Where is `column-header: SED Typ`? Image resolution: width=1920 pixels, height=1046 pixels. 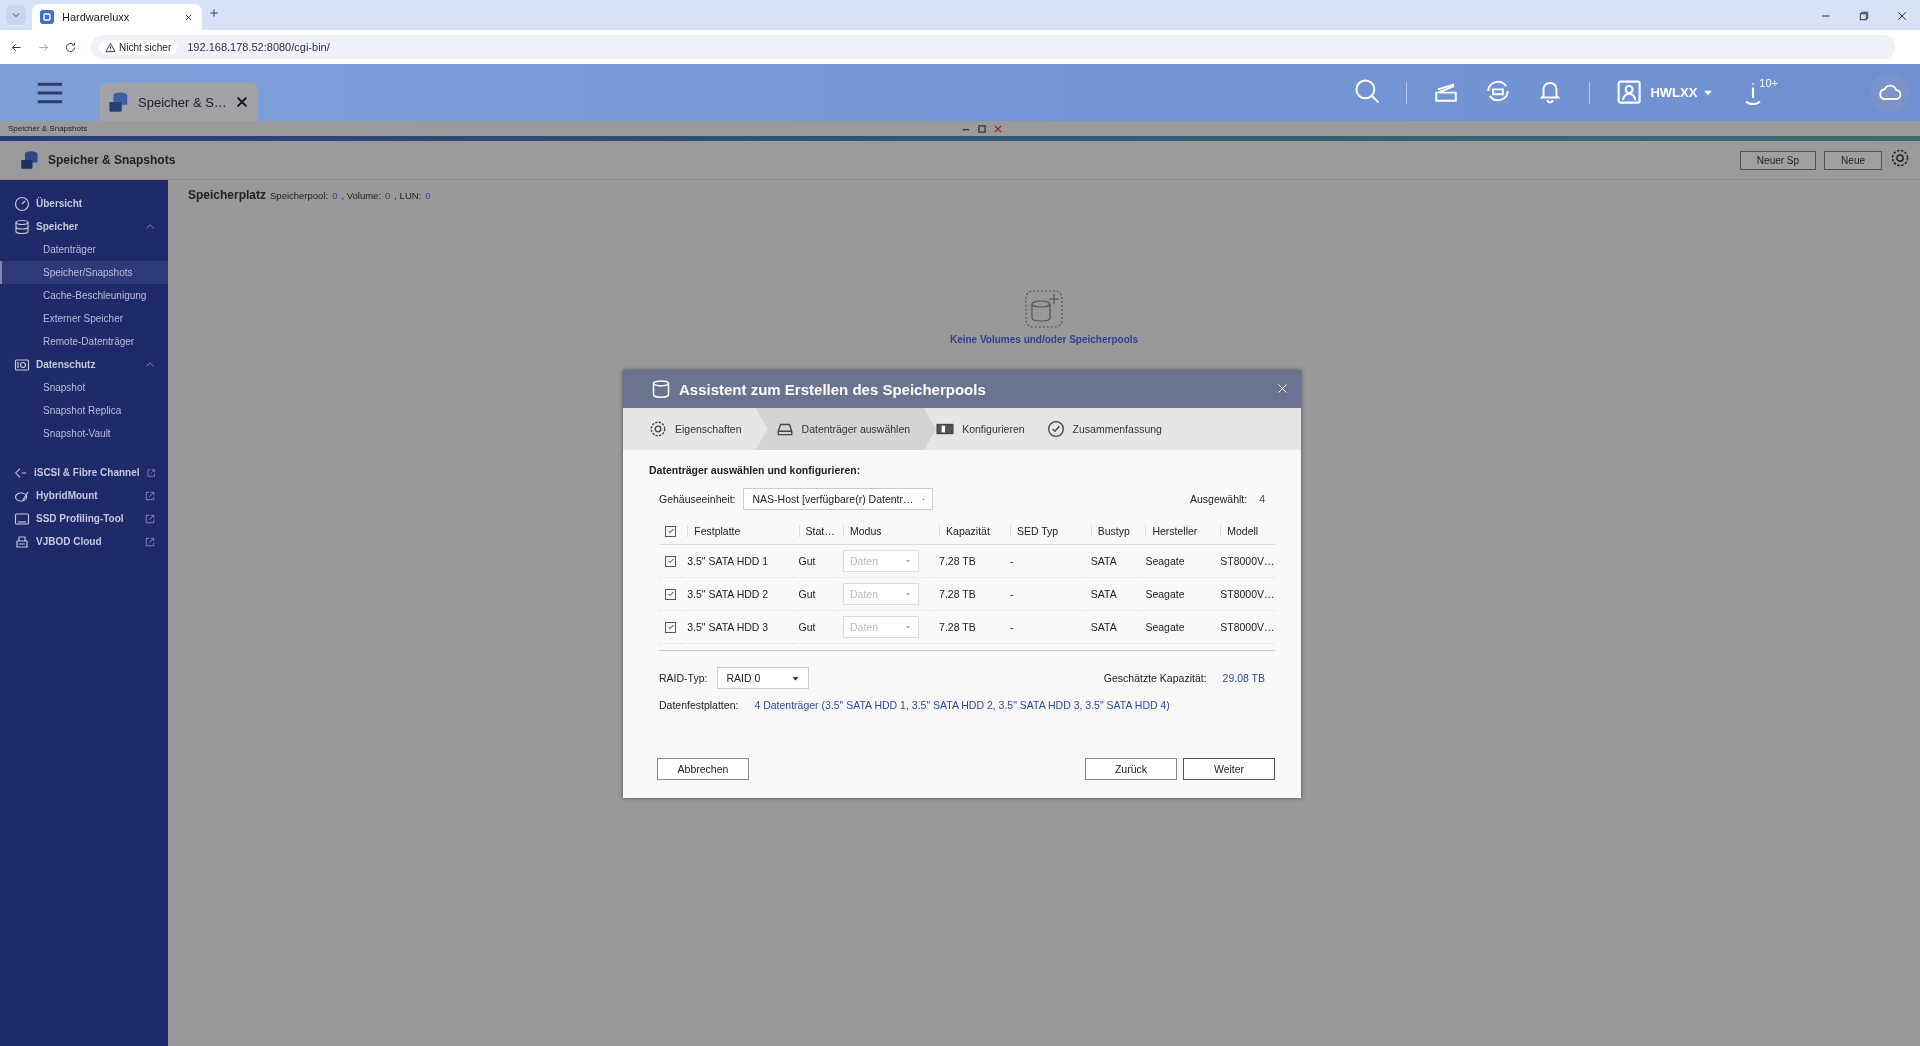 column-header: SED Typ is located at coordinates (1044, 531).